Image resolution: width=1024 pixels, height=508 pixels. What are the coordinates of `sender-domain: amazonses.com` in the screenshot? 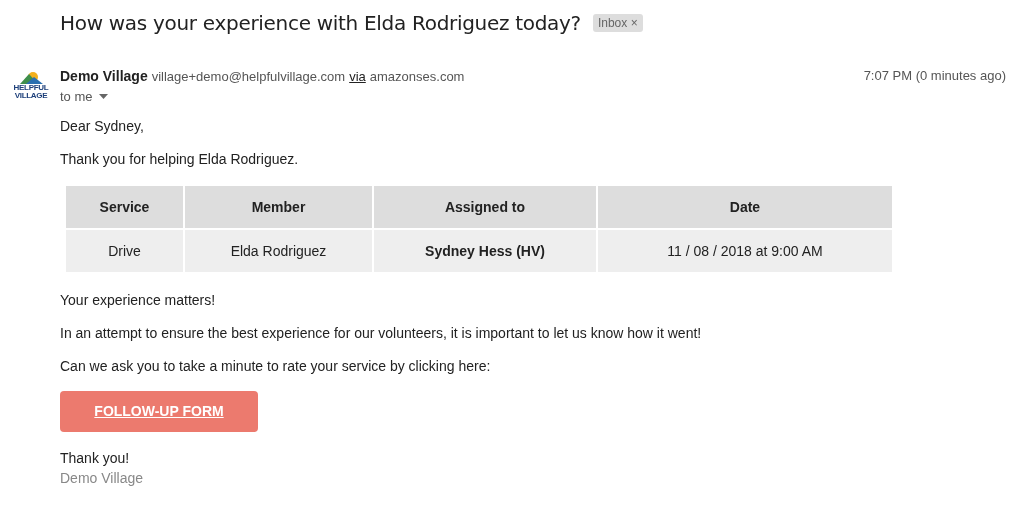 It's located at (417, 76).